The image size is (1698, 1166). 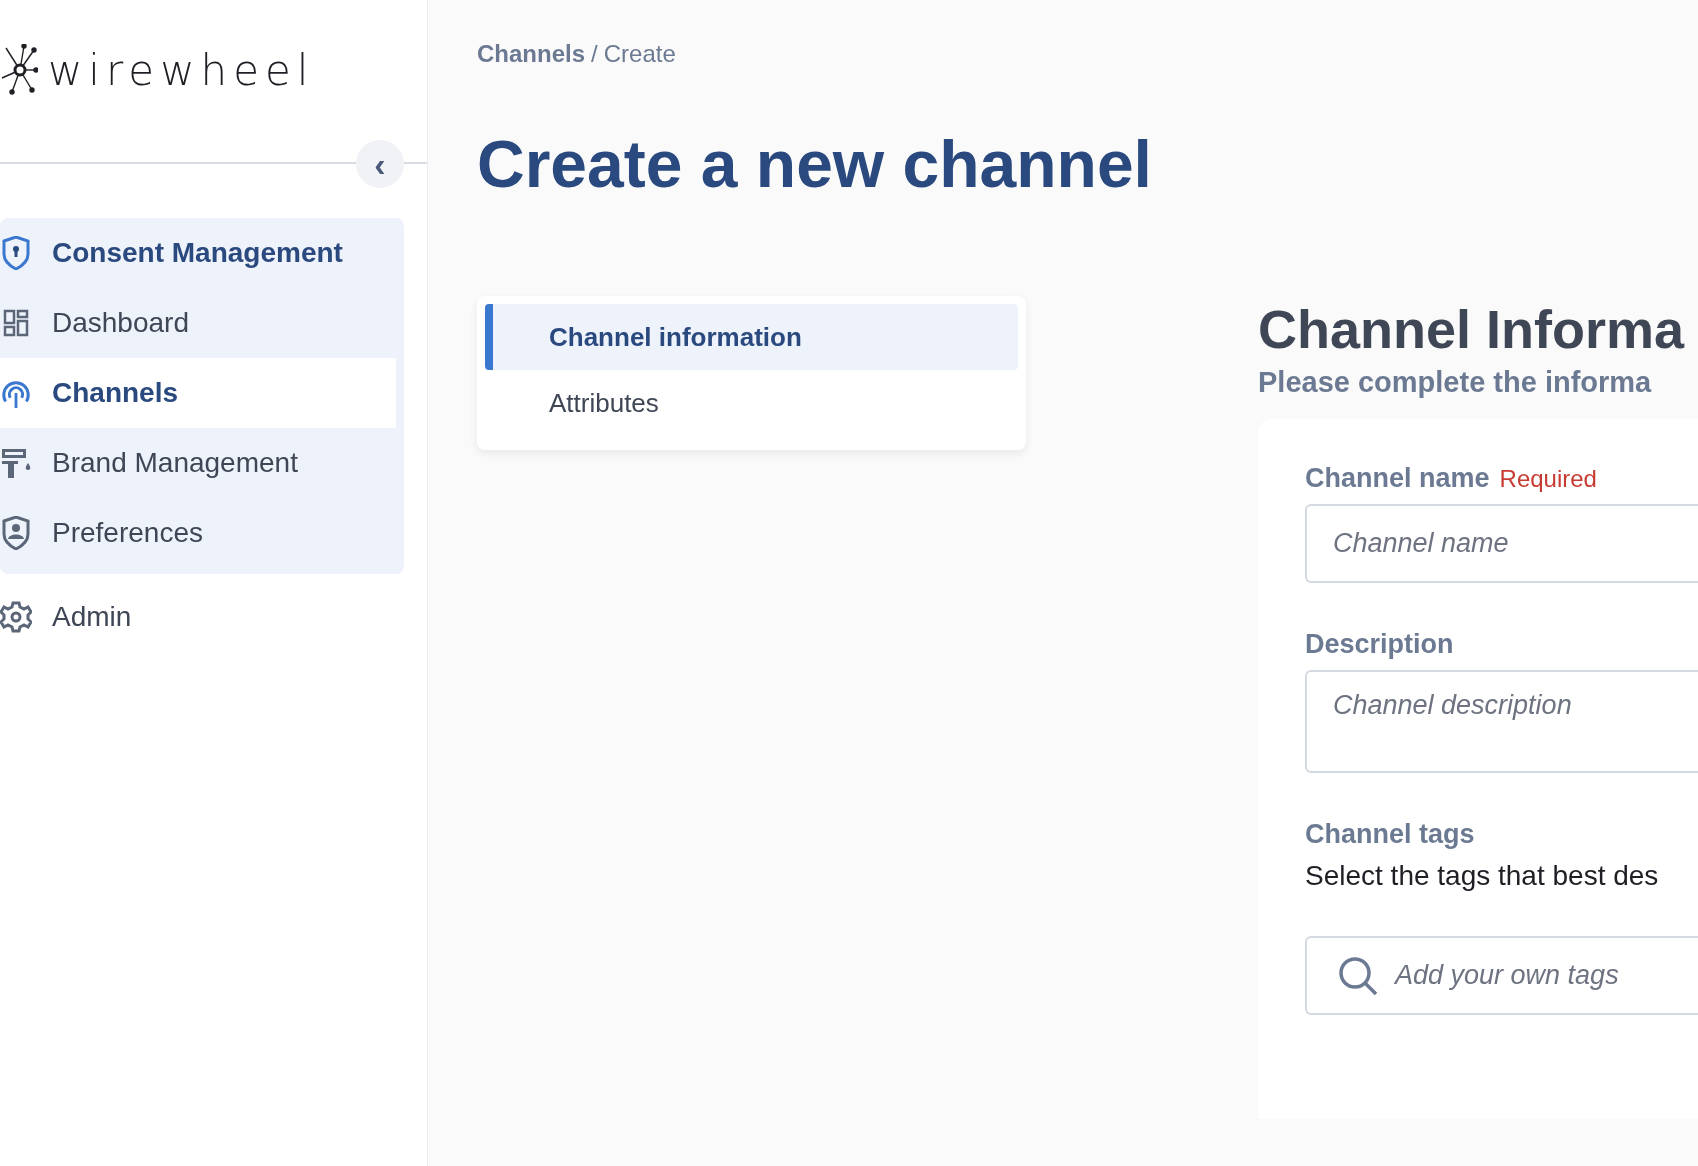 What do you see at coordinates (1548, 479) in the screenshot?
I see `required-label: Required` at bounding box center [1548, 479].